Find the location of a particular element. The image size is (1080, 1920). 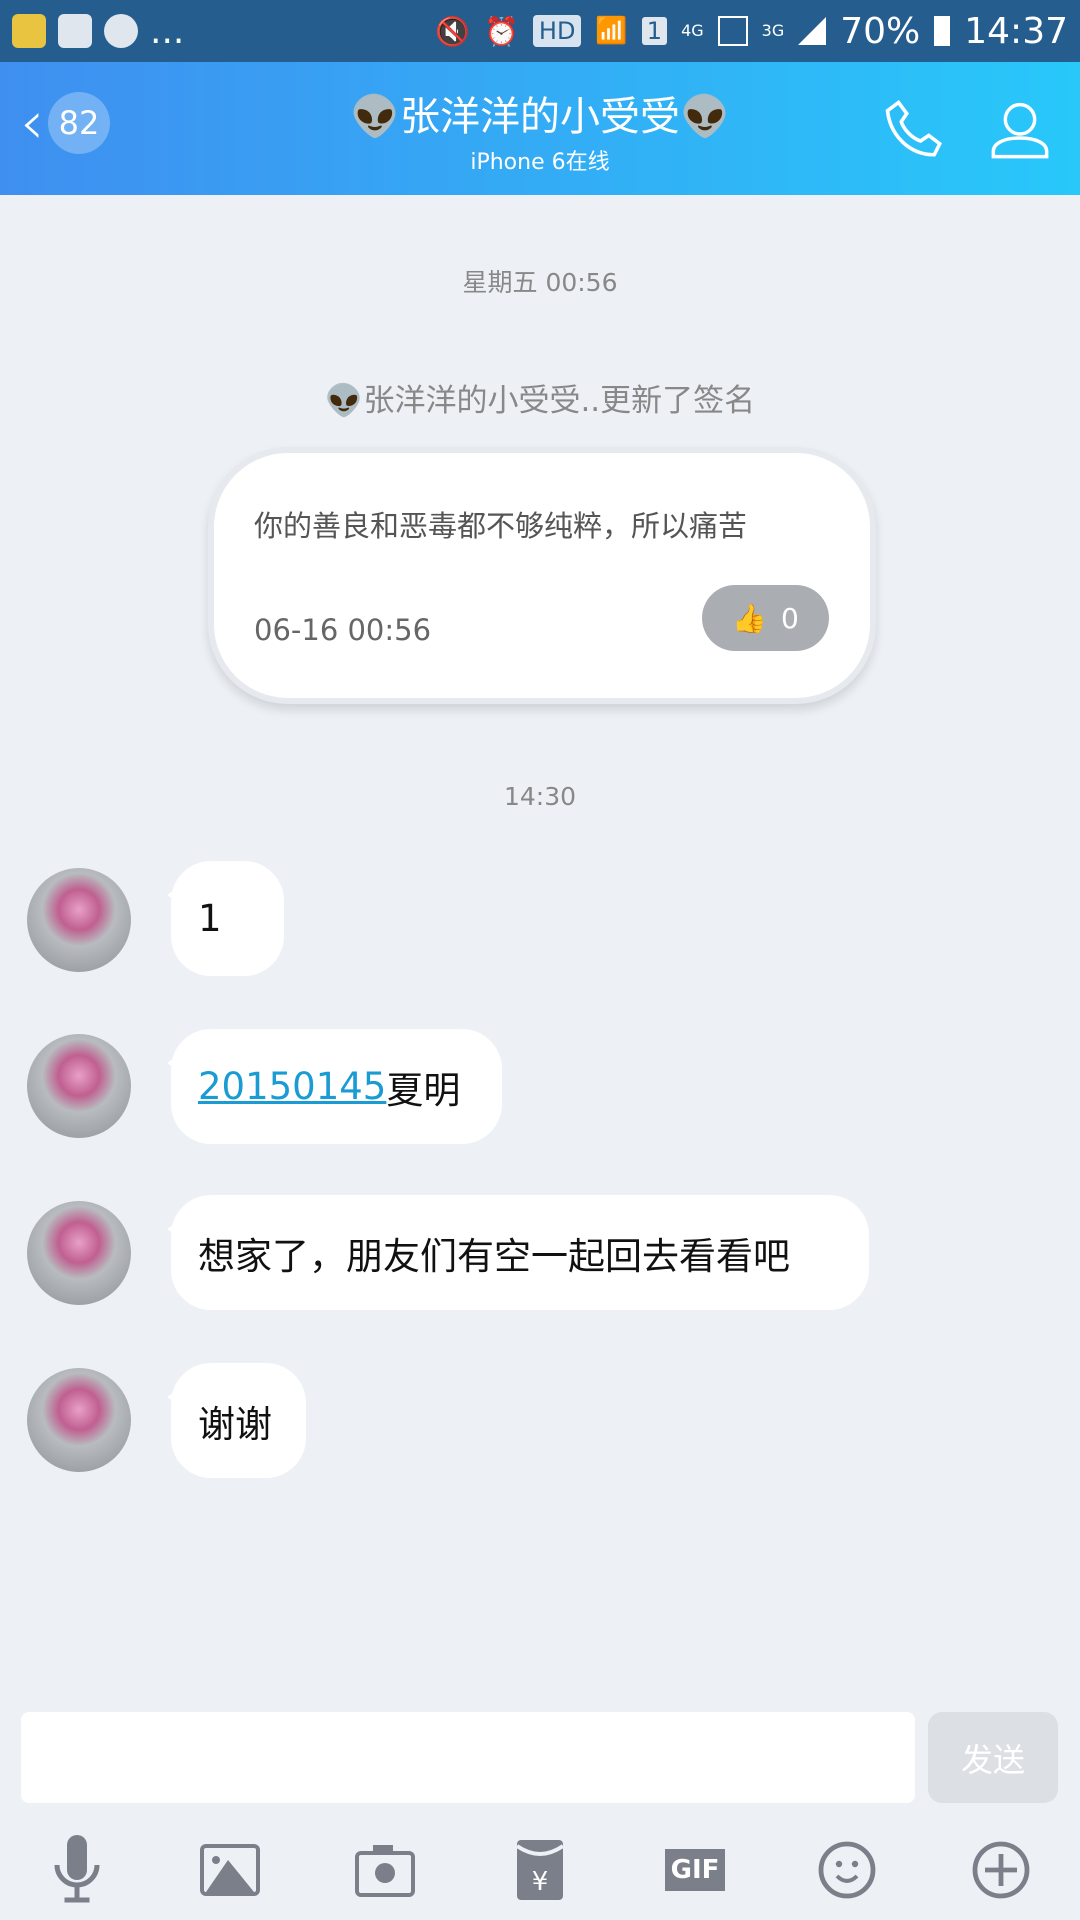

gif-button: GIF is located at coordinates (695, 1870).